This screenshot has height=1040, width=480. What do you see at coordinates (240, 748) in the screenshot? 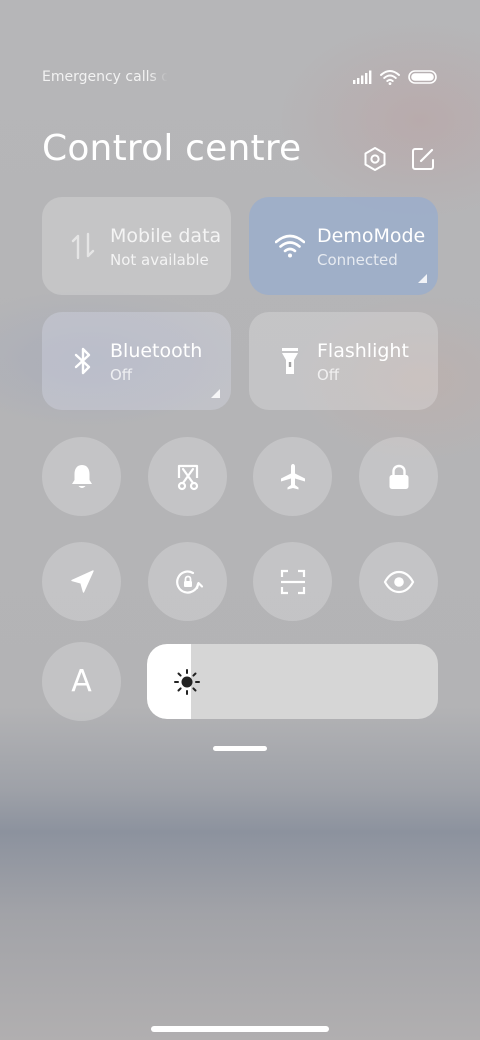
I see `drag-handle` at bounding box center [240, 748].